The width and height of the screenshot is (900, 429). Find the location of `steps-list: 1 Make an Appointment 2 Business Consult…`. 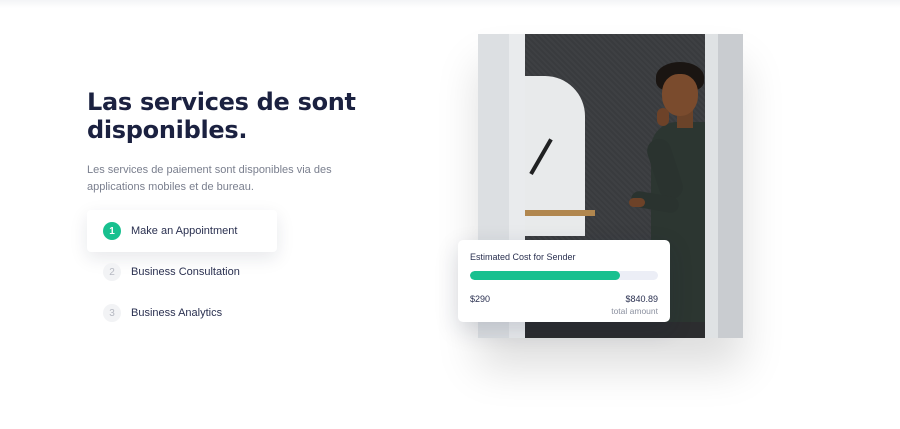

steps-list: 1 Make an Appointment 2 Business Consult… is located at coordinates (182, 271).